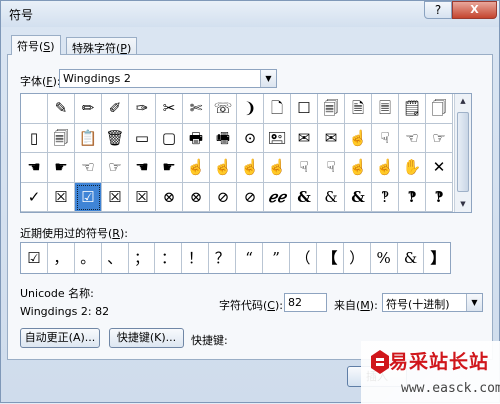 The image size is (500, 404). Describe the element at coordinates (61, 258) in the screenshot. I see `recent-symbol: ，` at that location.